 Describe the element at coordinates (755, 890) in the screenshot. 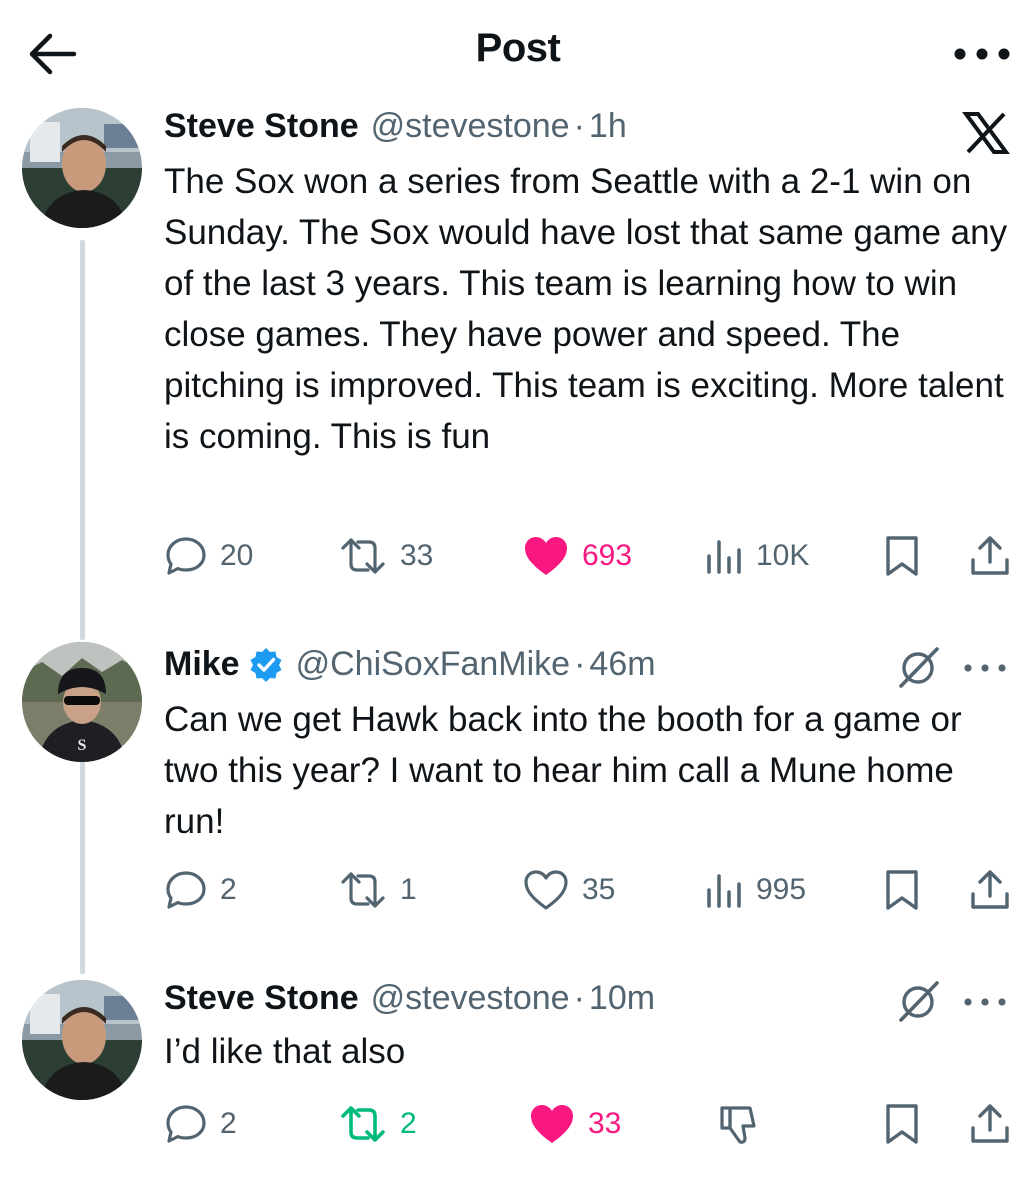

I see `views-button: 995` at that location.